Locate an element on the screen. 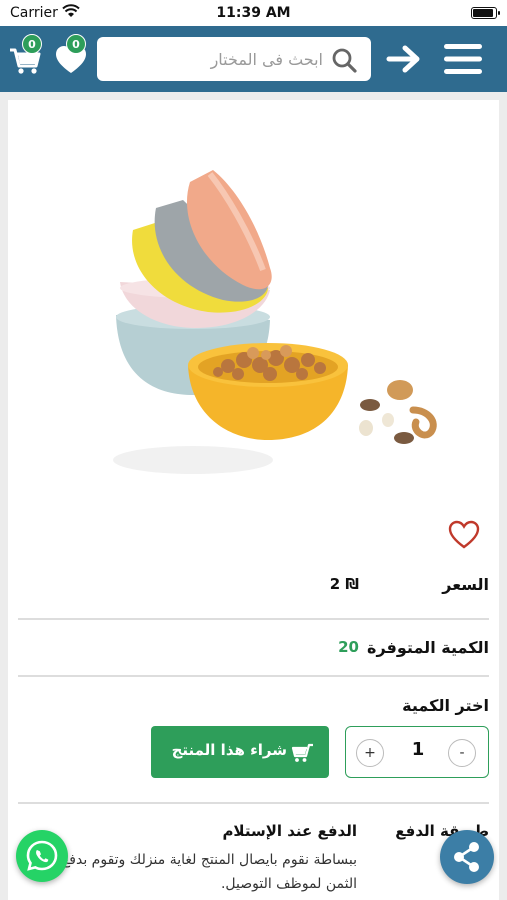 This screenshot has height=900, width=507. favorite-heart-icon is located at coordinates (464, 535).